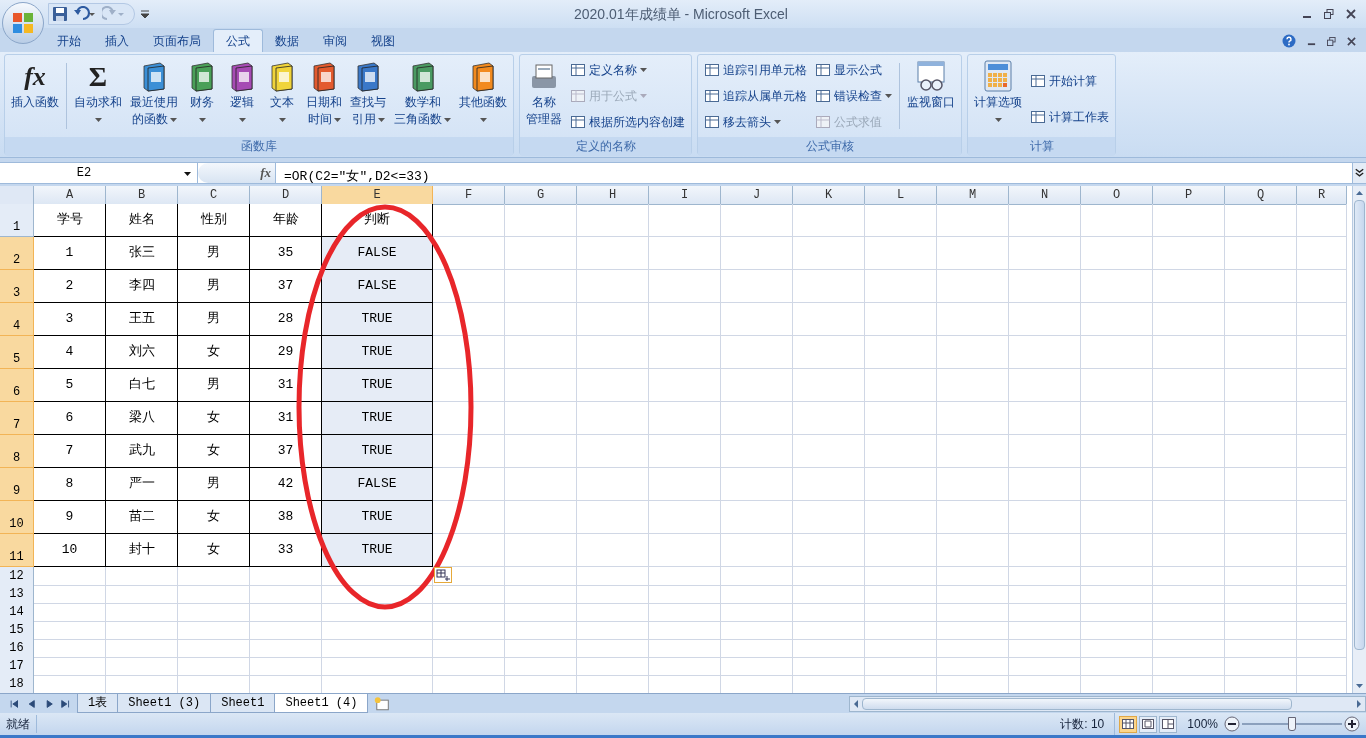  I want to click on ribbon-button: 财务, so click(202, 97).